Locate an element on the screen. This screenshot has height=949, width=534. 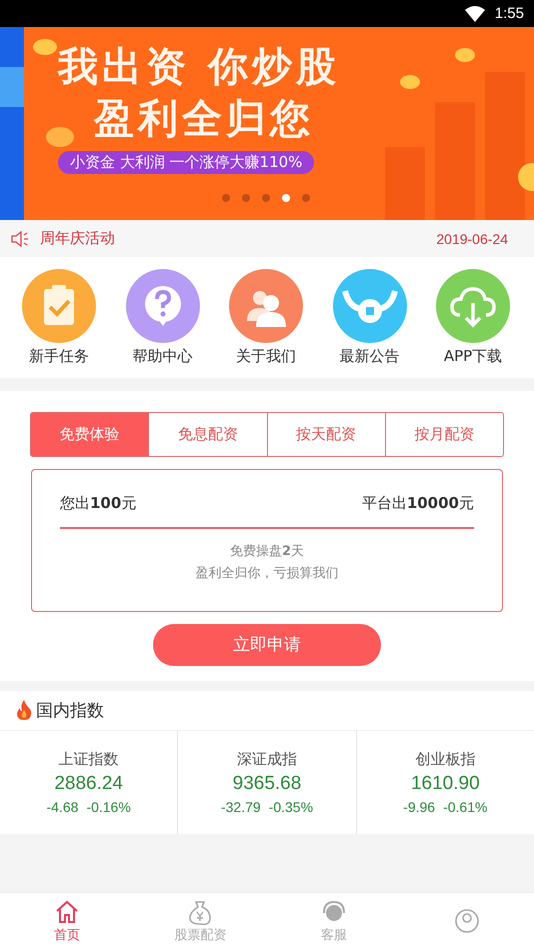
tab-bar-item: 首页 is located at coordinates (67, 921).